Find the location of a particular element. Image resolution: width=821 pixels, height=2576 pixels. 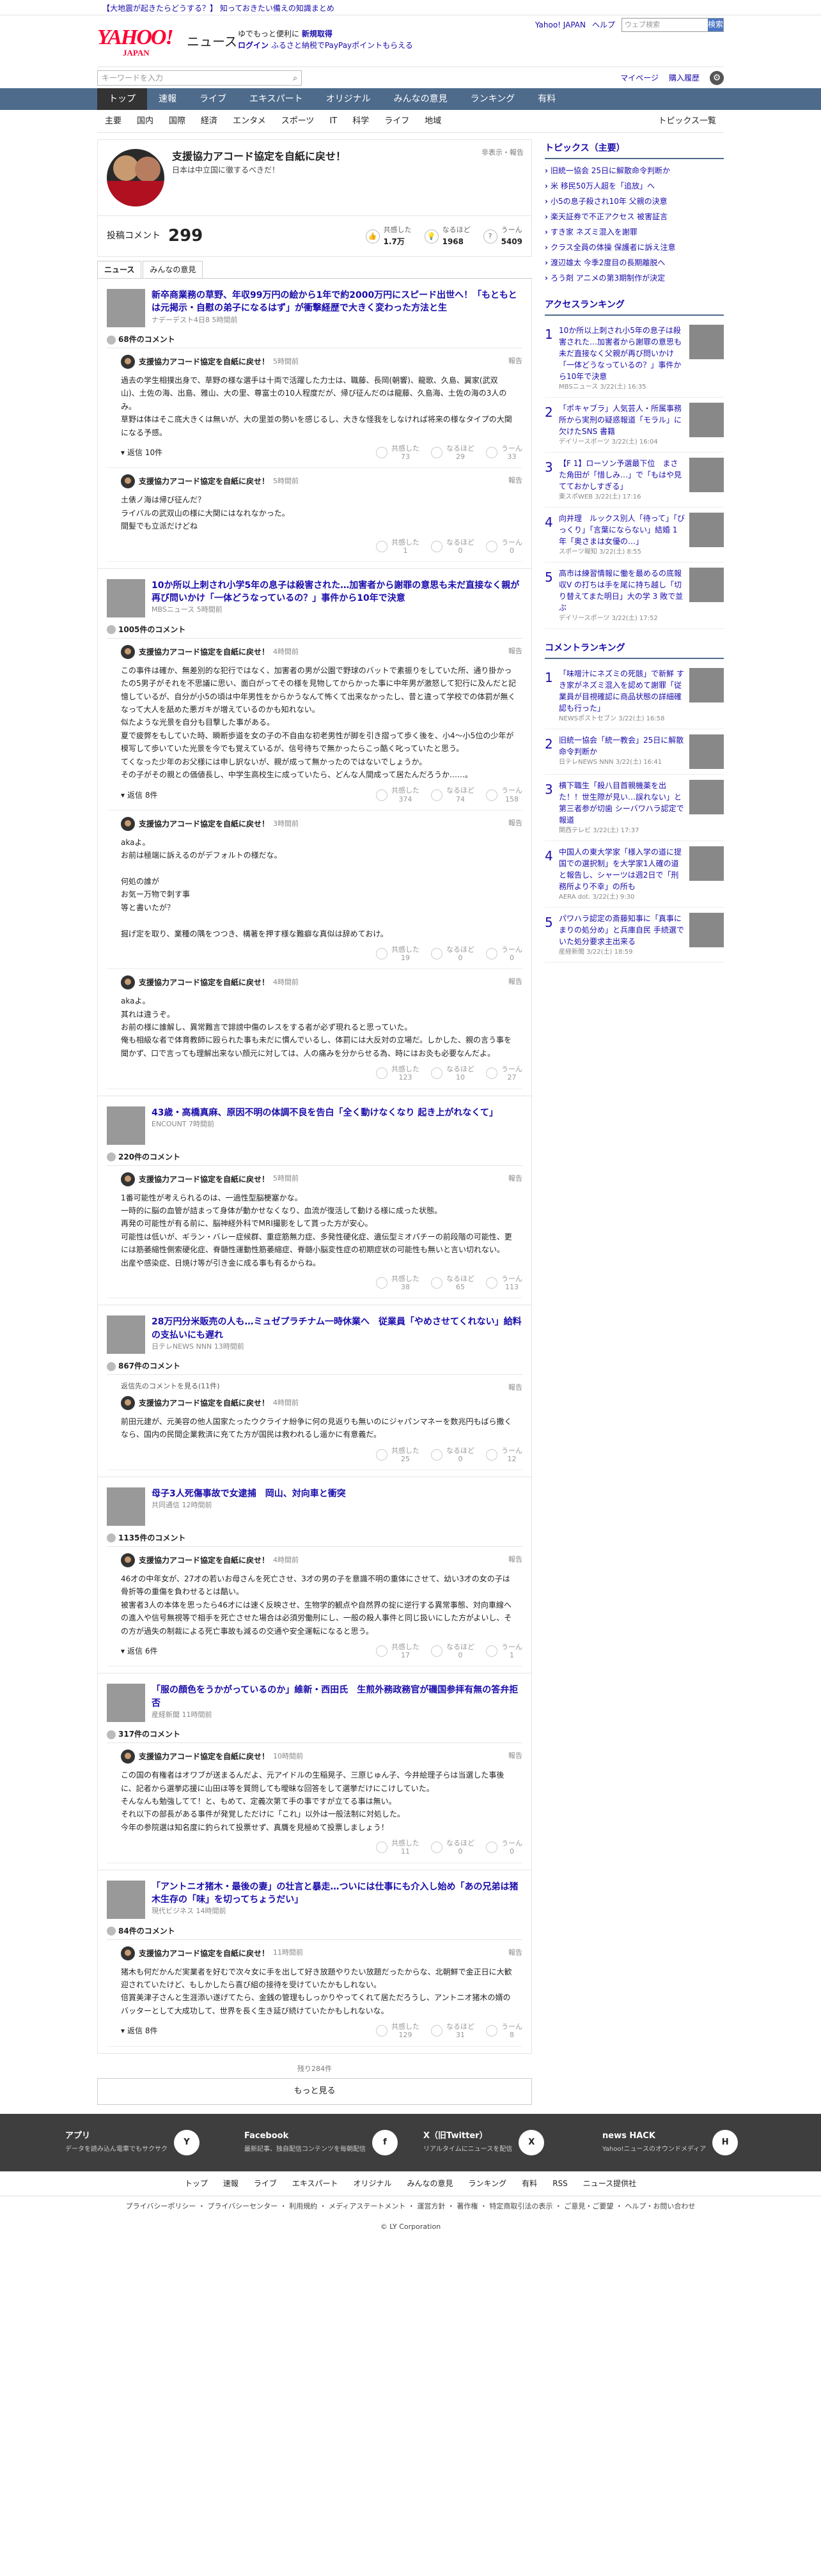

social-icon: Y is located at coordinates (186, 2142).